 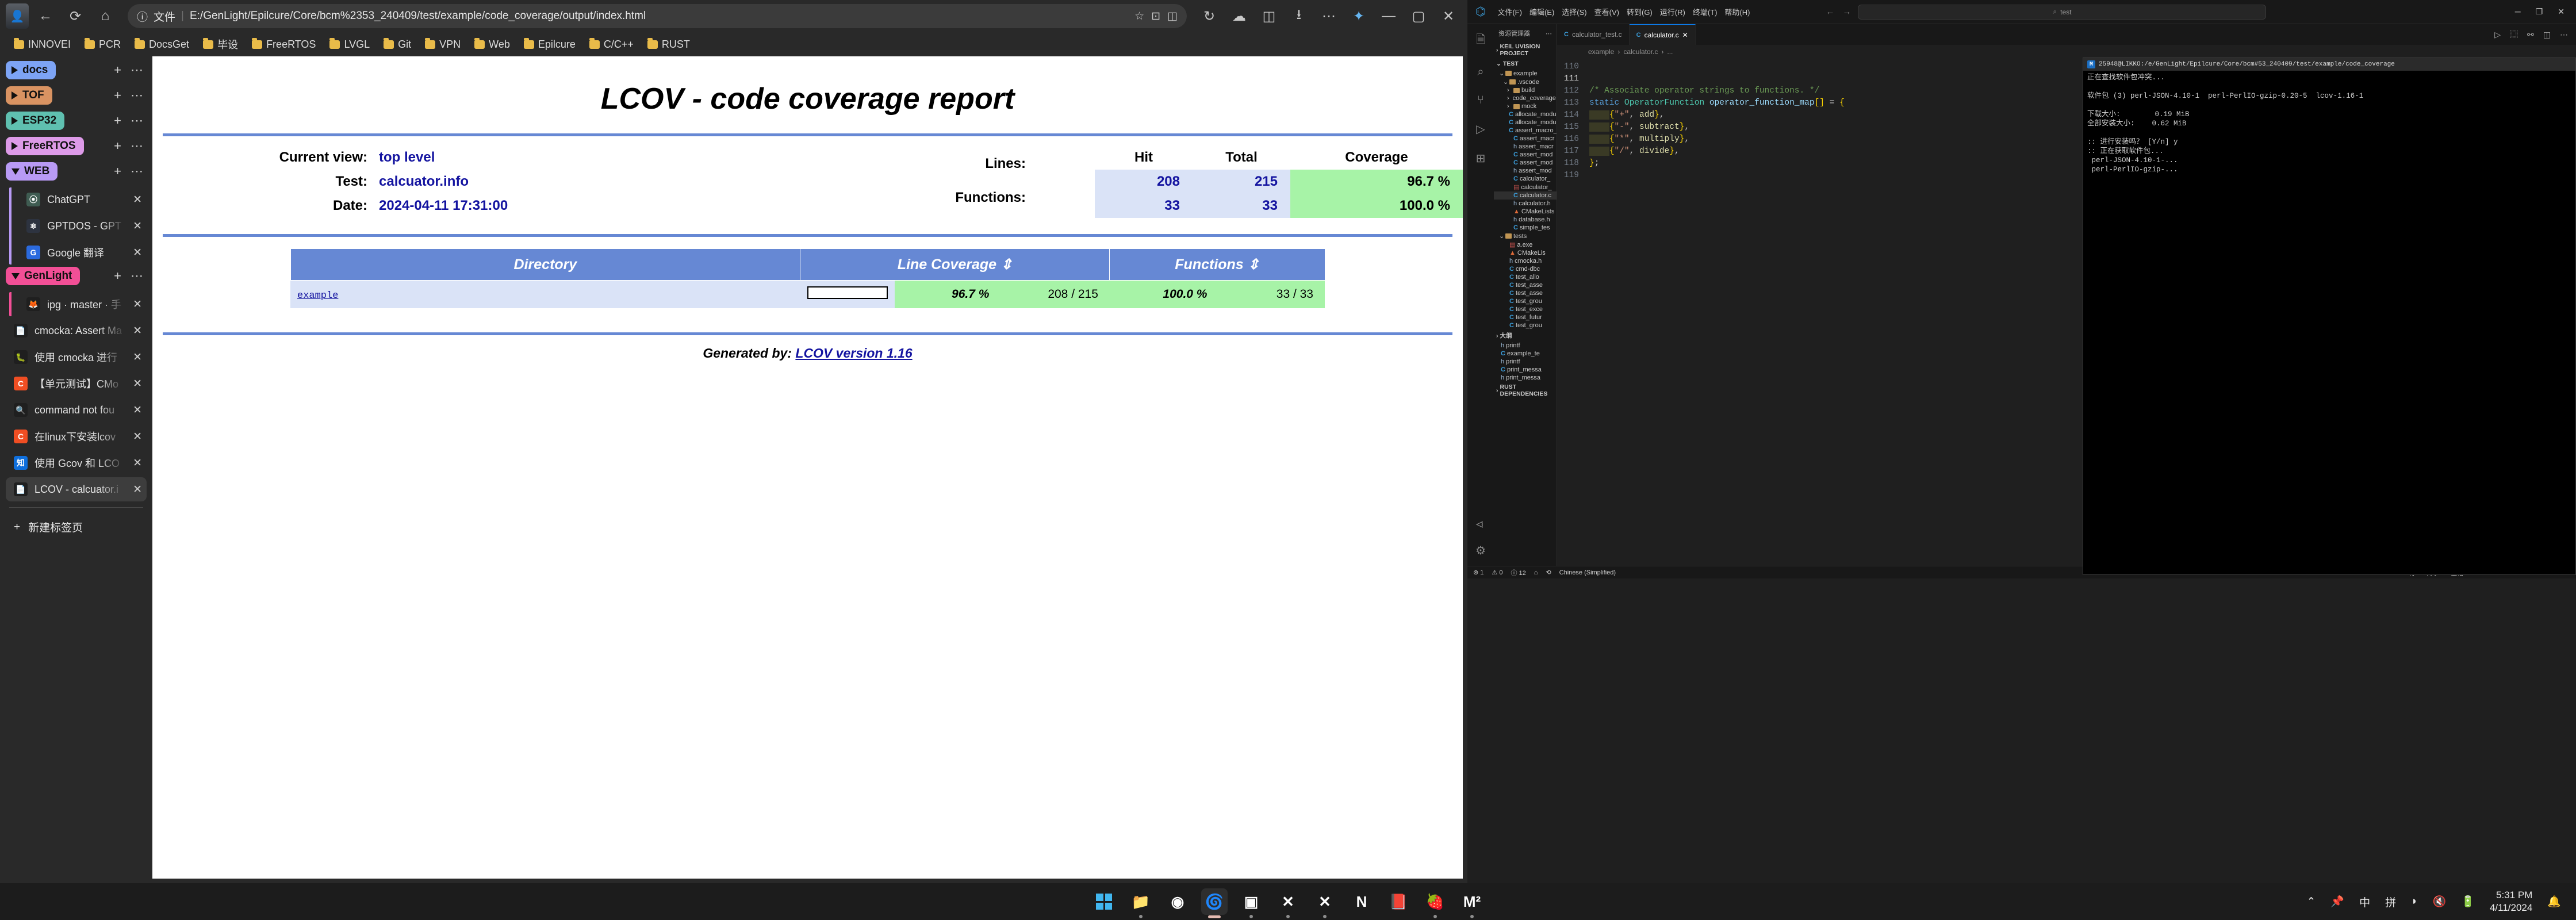 What do you see at coordinates (2561, 12) in the screenshot?
I see `vscode-close: ✕` at bounding box center [2561, 12].